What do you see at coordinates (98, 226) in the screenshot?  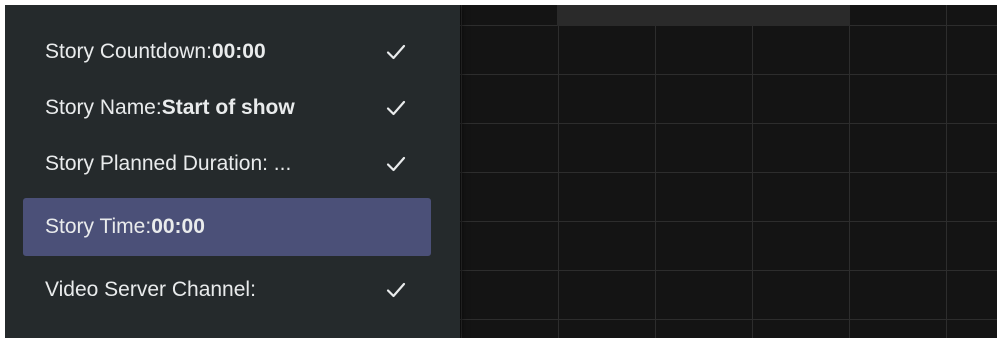 I see `menu-item-label: Story Time:` at bounding box center [98, 226].